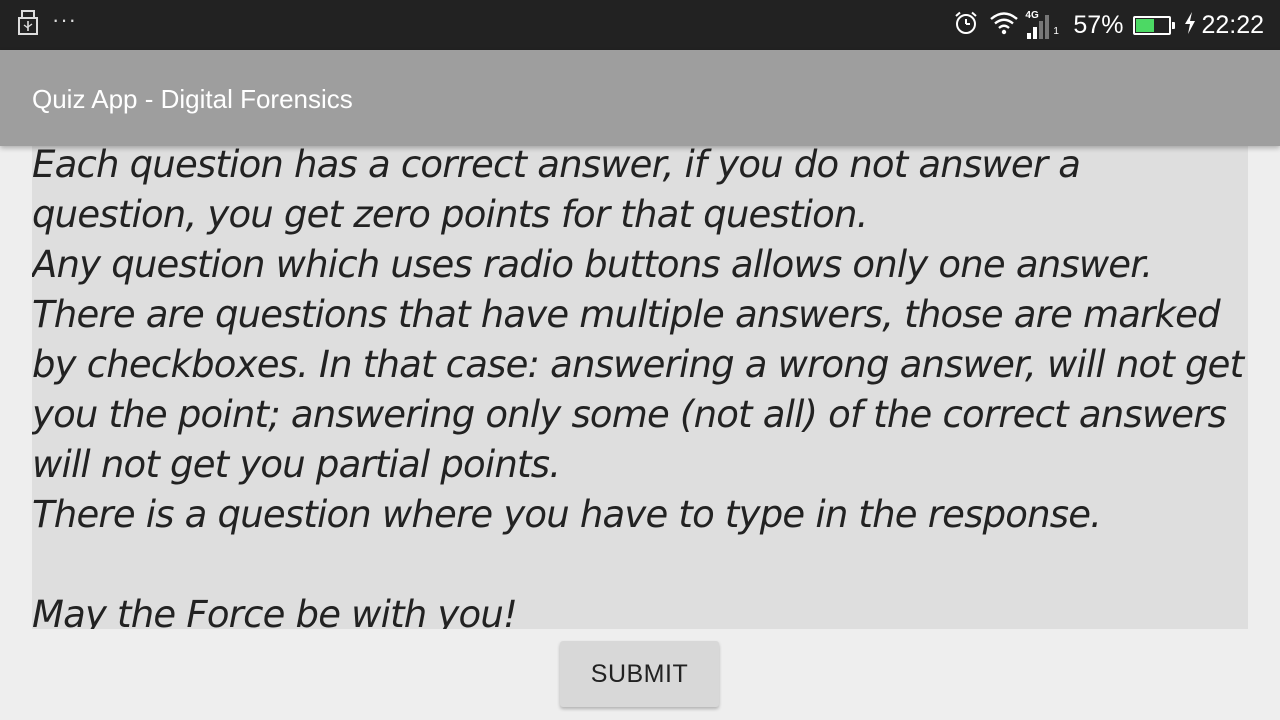  I want to click on status-bar: ··· 4G 1 57% 22:22, so click(640, 25).